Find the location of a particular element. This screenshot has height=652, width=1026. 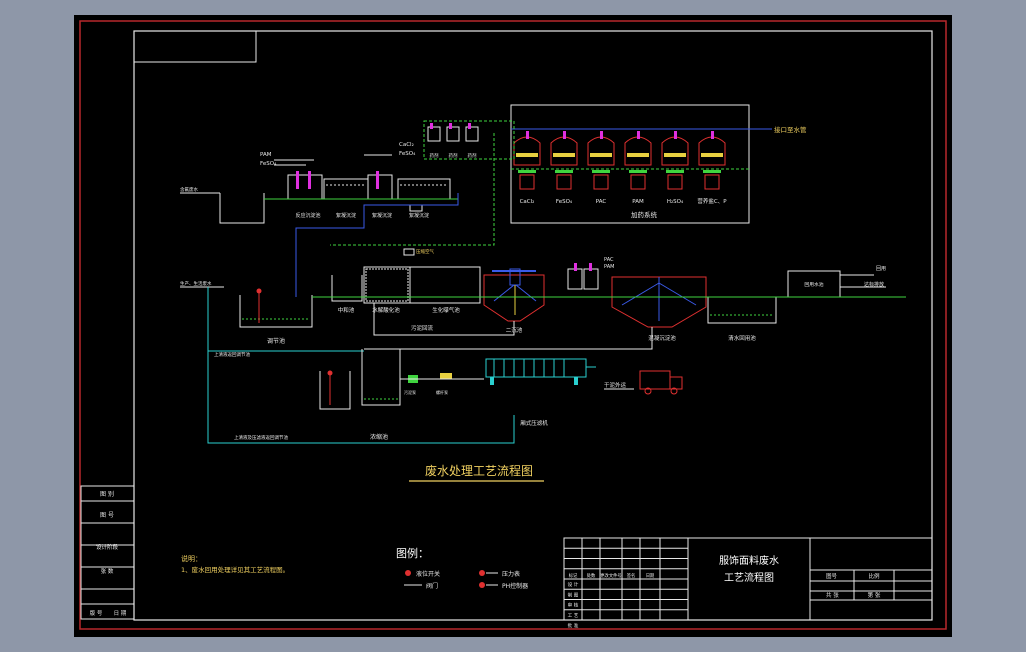

discharge-label: 达标排放 is located at coordinates (874, 284).